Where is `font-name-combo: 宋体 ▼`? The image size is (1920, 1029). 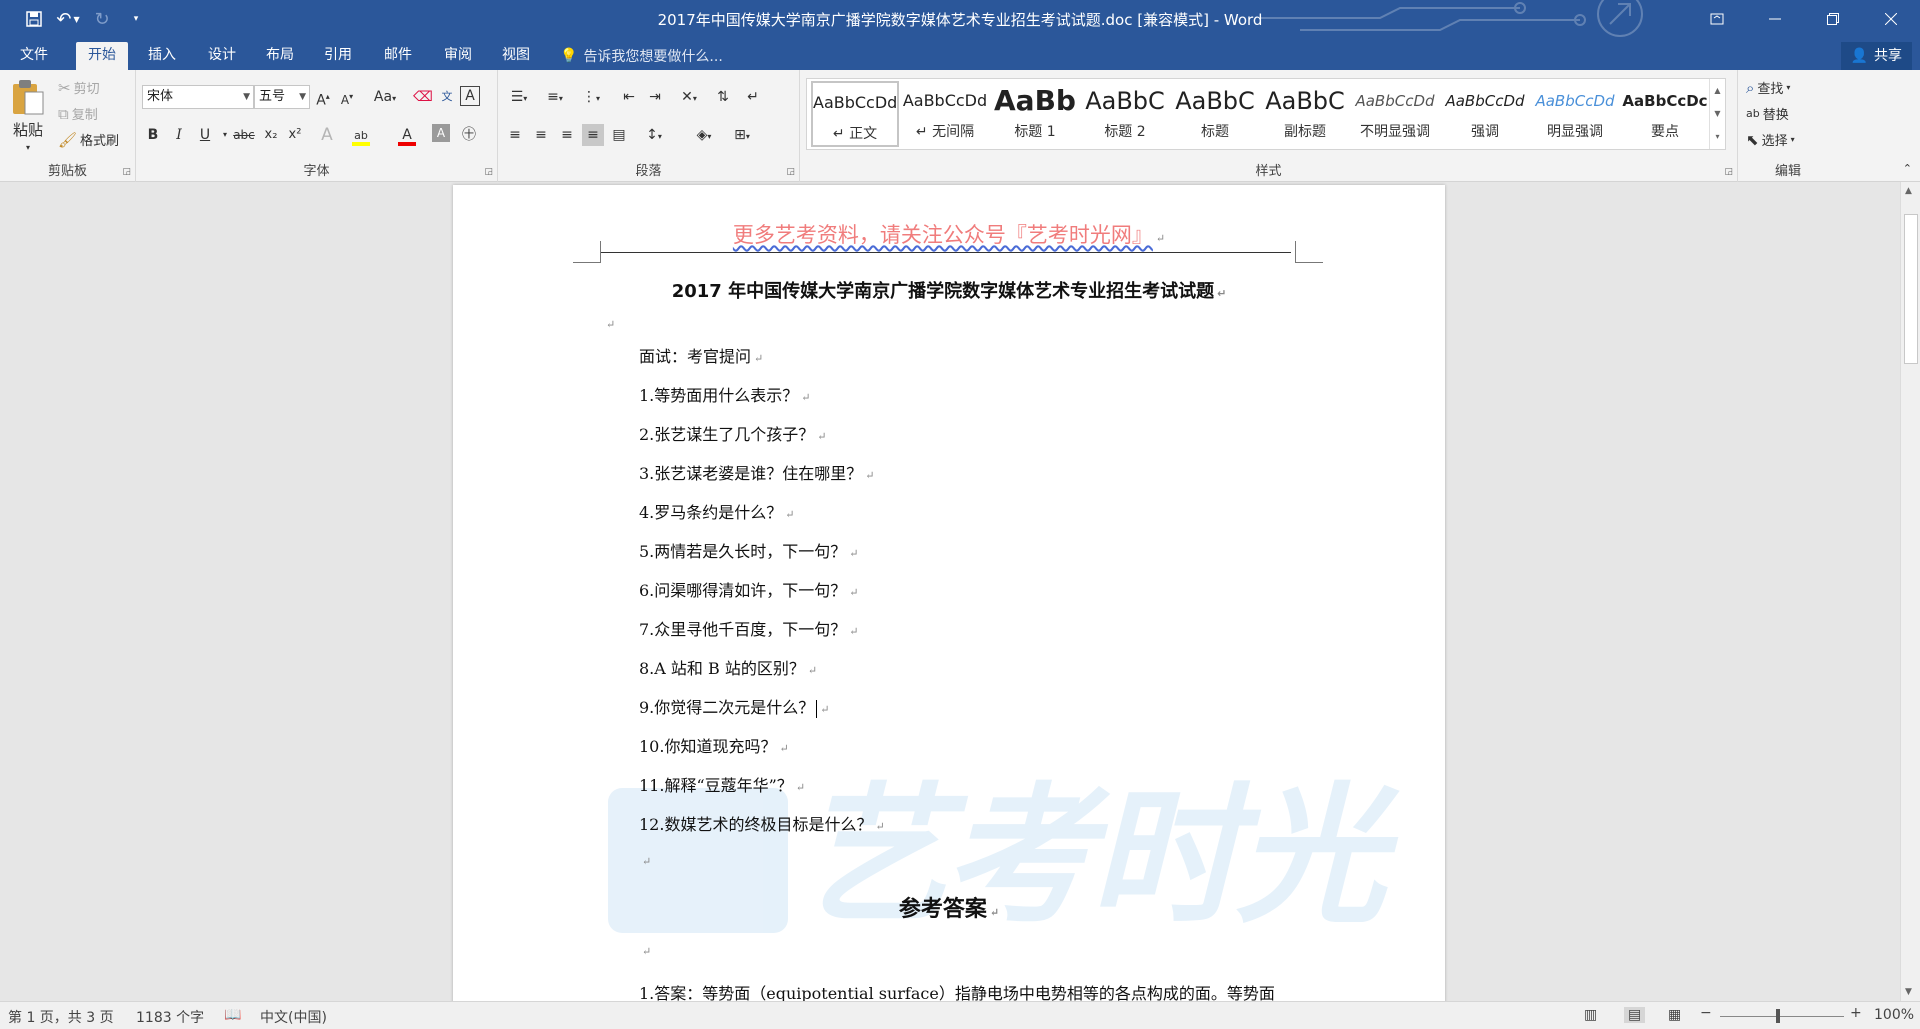 font-name-combo: 宋体 ▼ is located at coordinates (198, 97).